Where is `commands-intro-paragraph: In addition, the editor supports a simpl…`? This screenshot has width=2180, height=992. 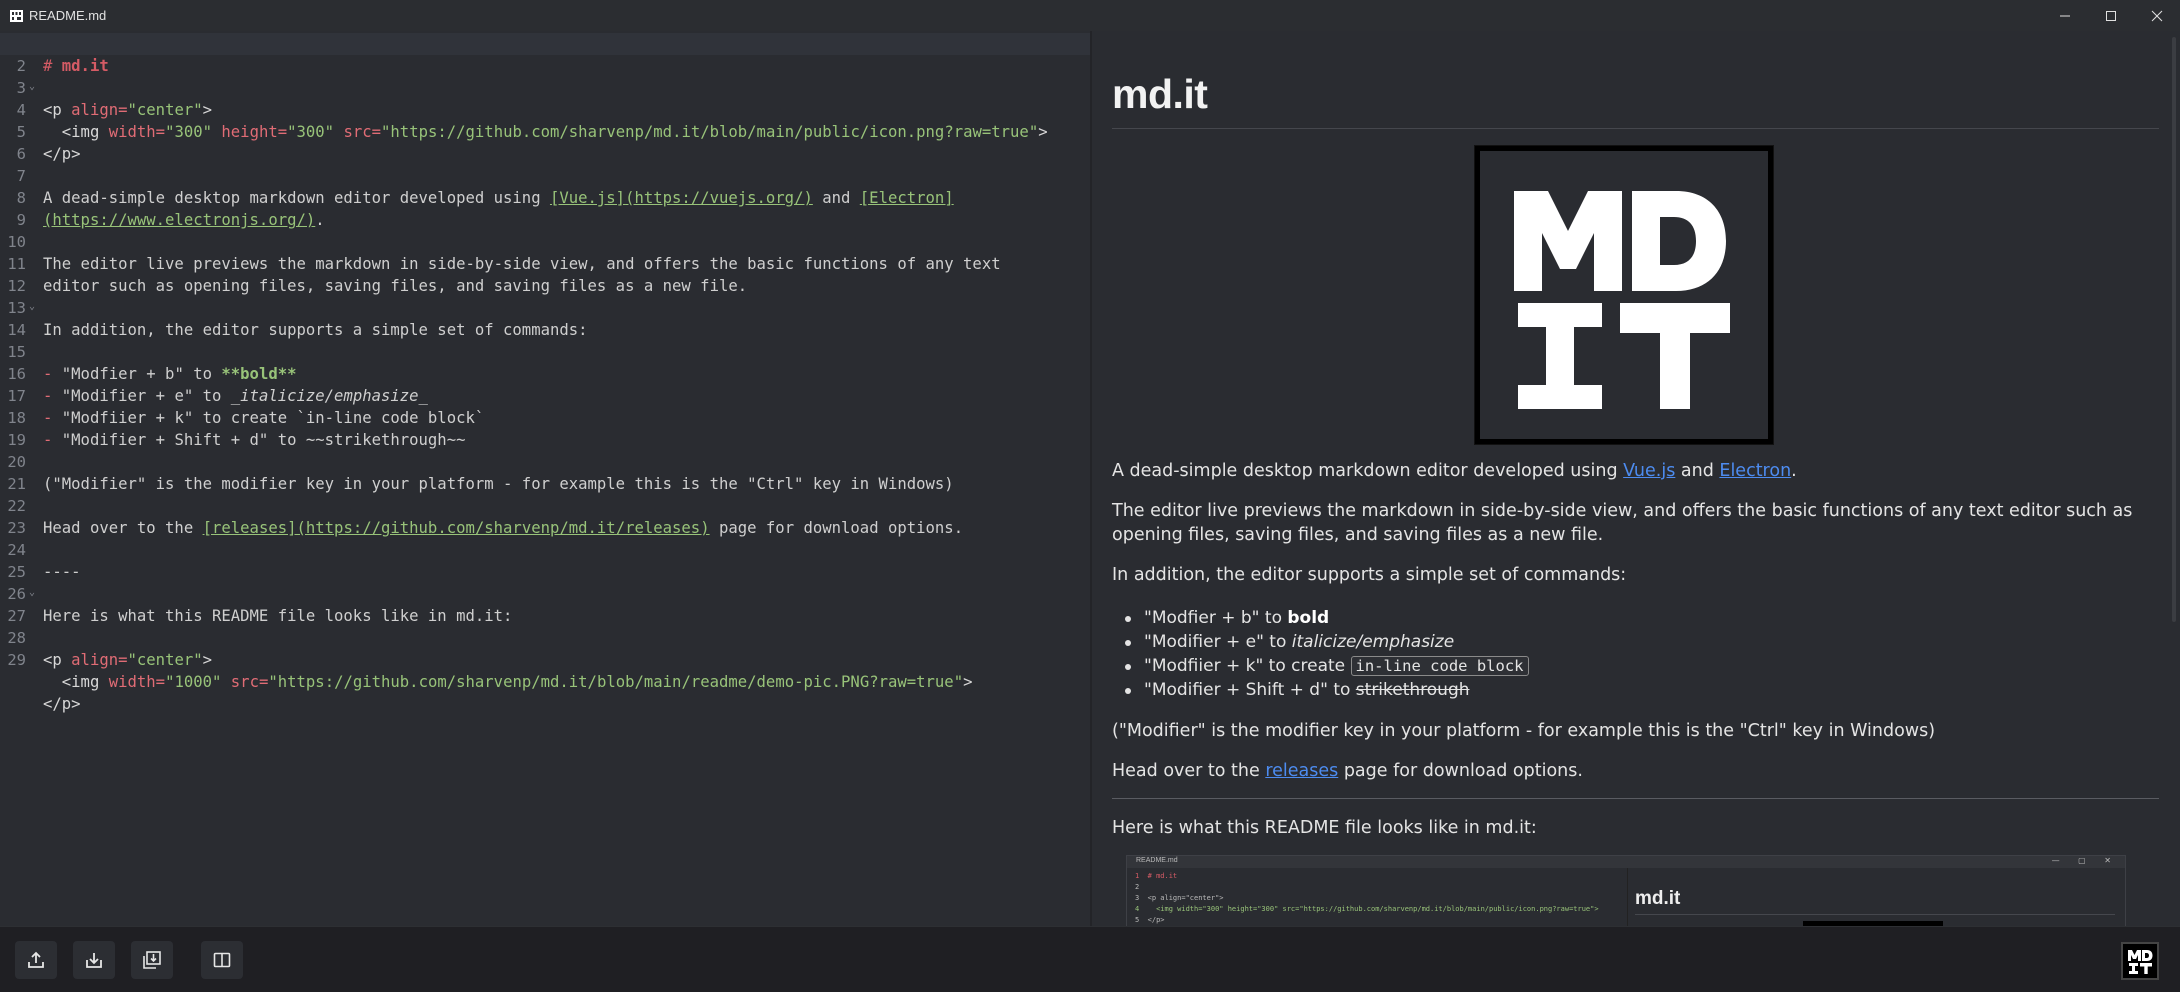 commands-intro-paragraph: In addition, the editor supports a simpl… is located at coordinates (1369, 575).